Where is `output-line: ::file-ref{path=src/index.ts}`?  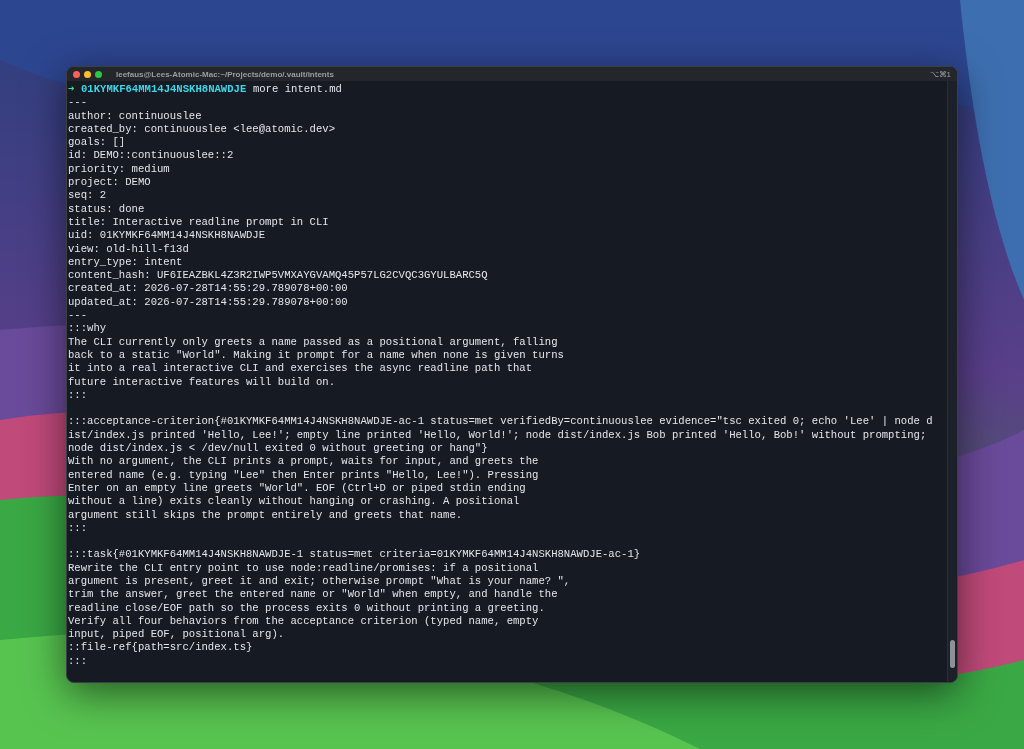 output-line: ::file-ref{path=src/index.ts} is located at coordinates (161, 648).